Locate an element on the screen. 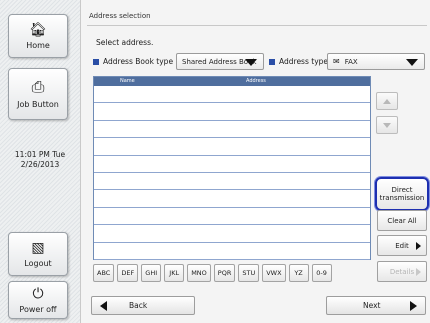 The width and height of the screenshot is (430, 323). address-type-select: ✉ FAX is located at coordinates (376, 61).